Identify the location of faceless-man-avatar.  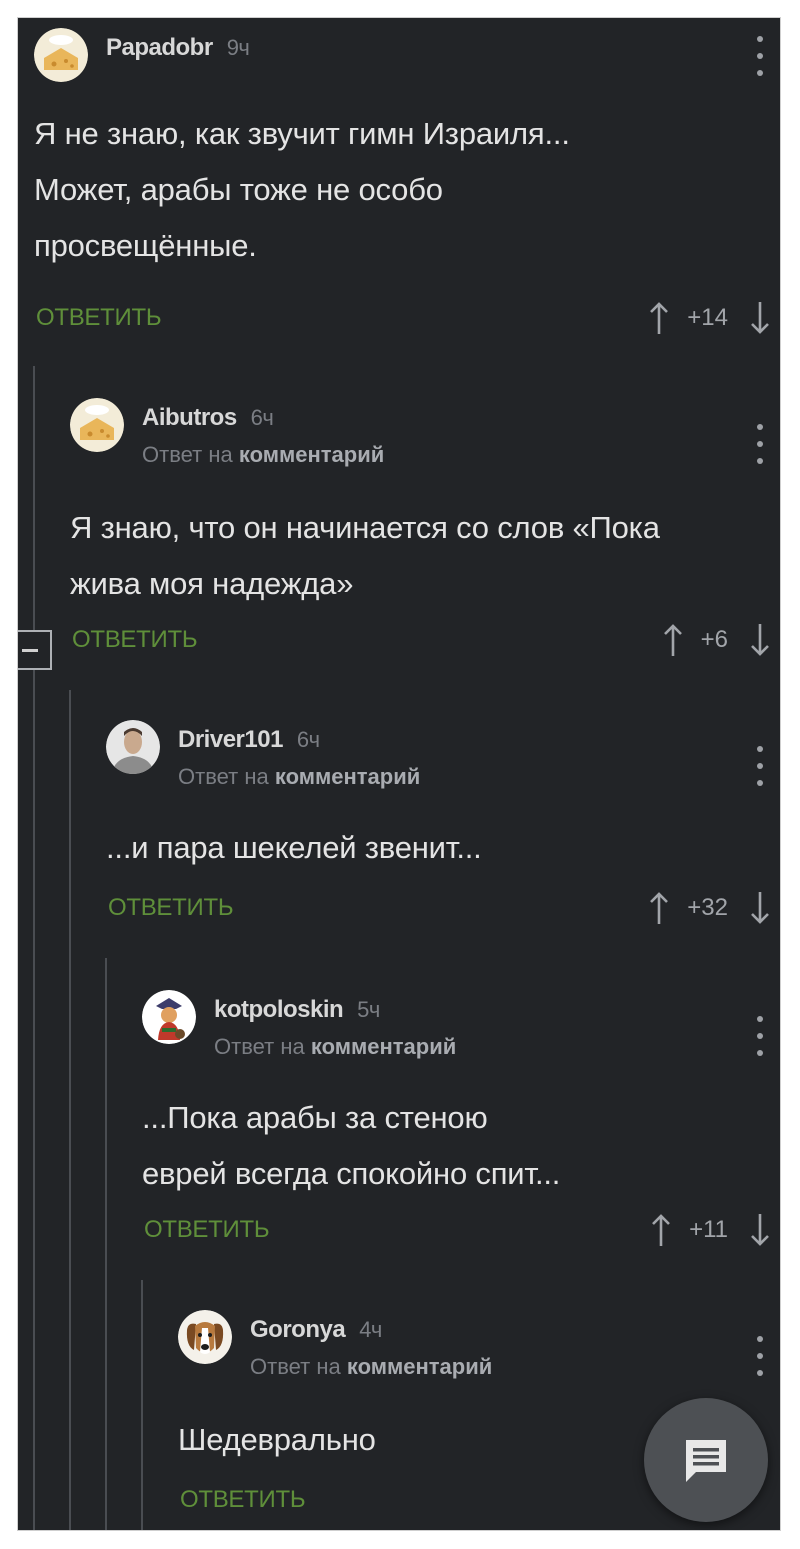
(133, 747).